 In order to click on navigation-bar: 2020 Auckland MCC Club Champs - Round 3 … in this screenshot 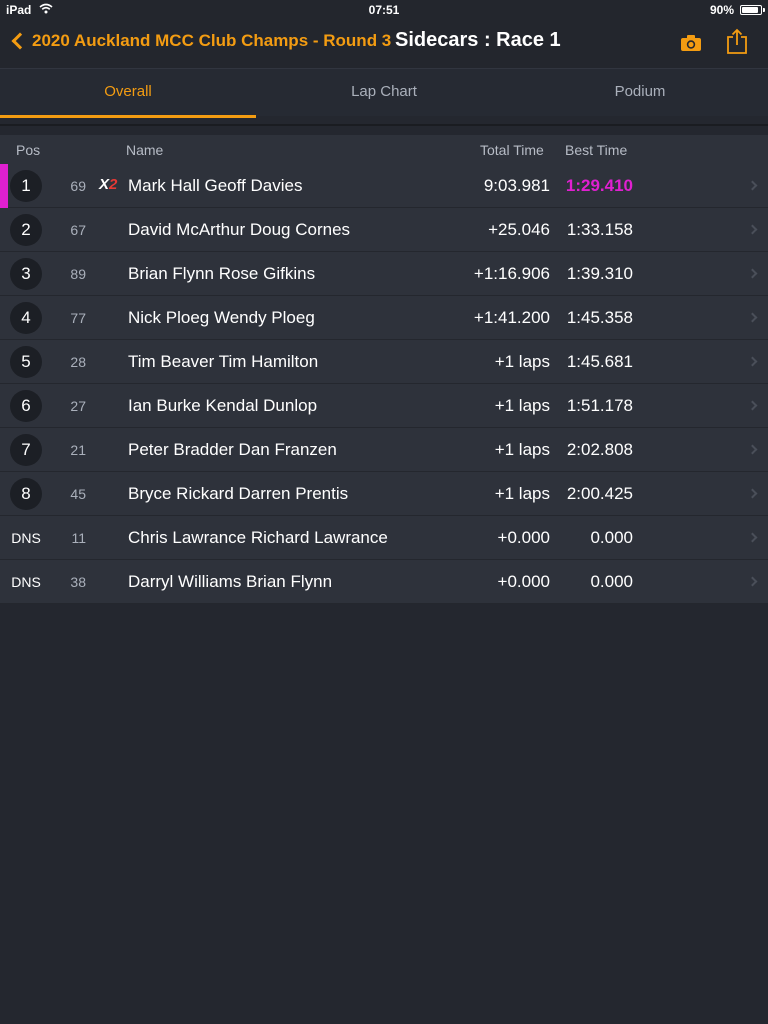, I will do `click(384, 44)`.